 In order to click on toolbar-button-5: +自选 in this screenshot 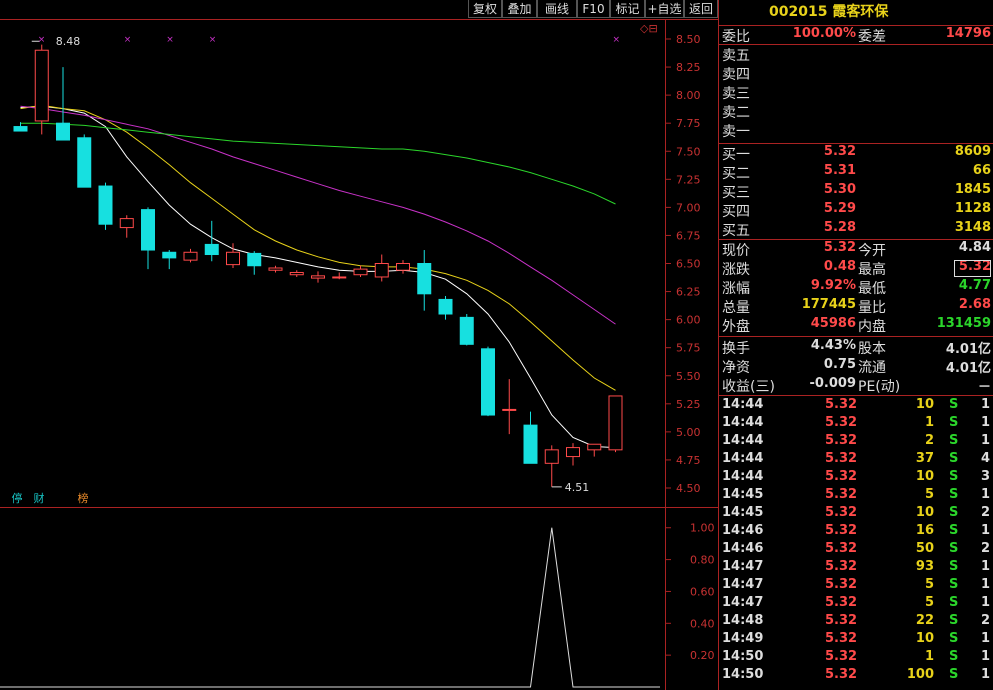, I will do `click(664, 9)`.